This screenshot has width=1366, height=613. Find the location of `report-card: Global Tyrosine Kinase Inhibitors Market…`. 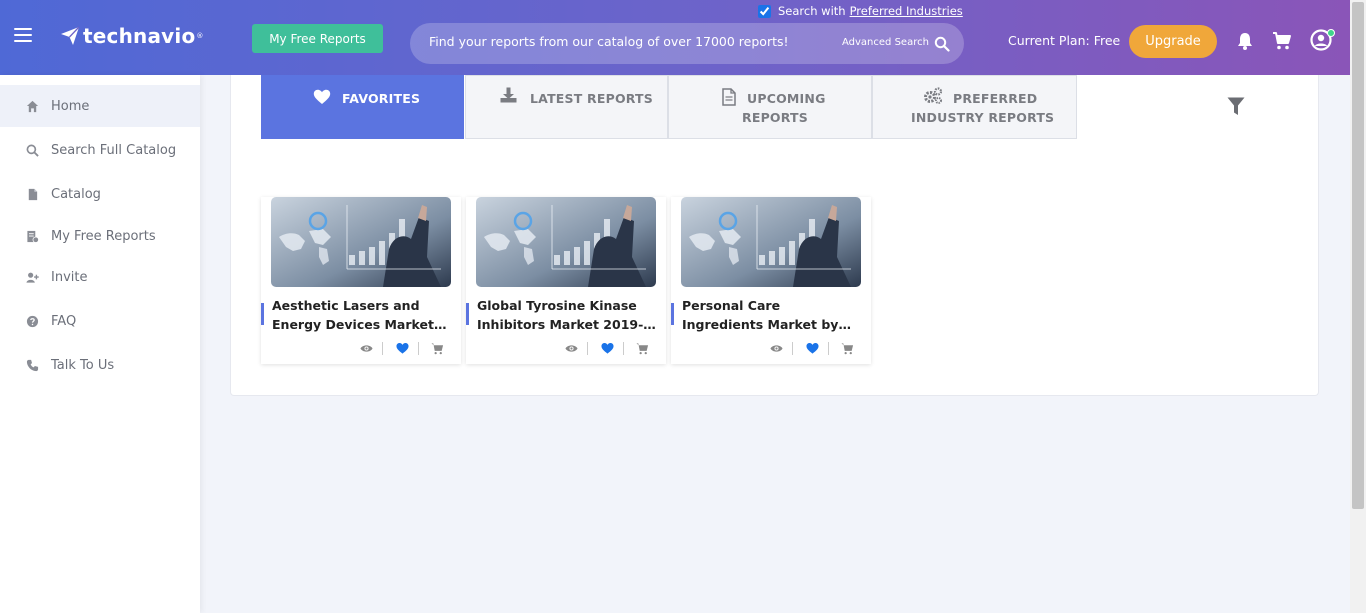

report-card: Global Tyrosine Kinase Inhibitors Market… is located at coordinates (566, 280).